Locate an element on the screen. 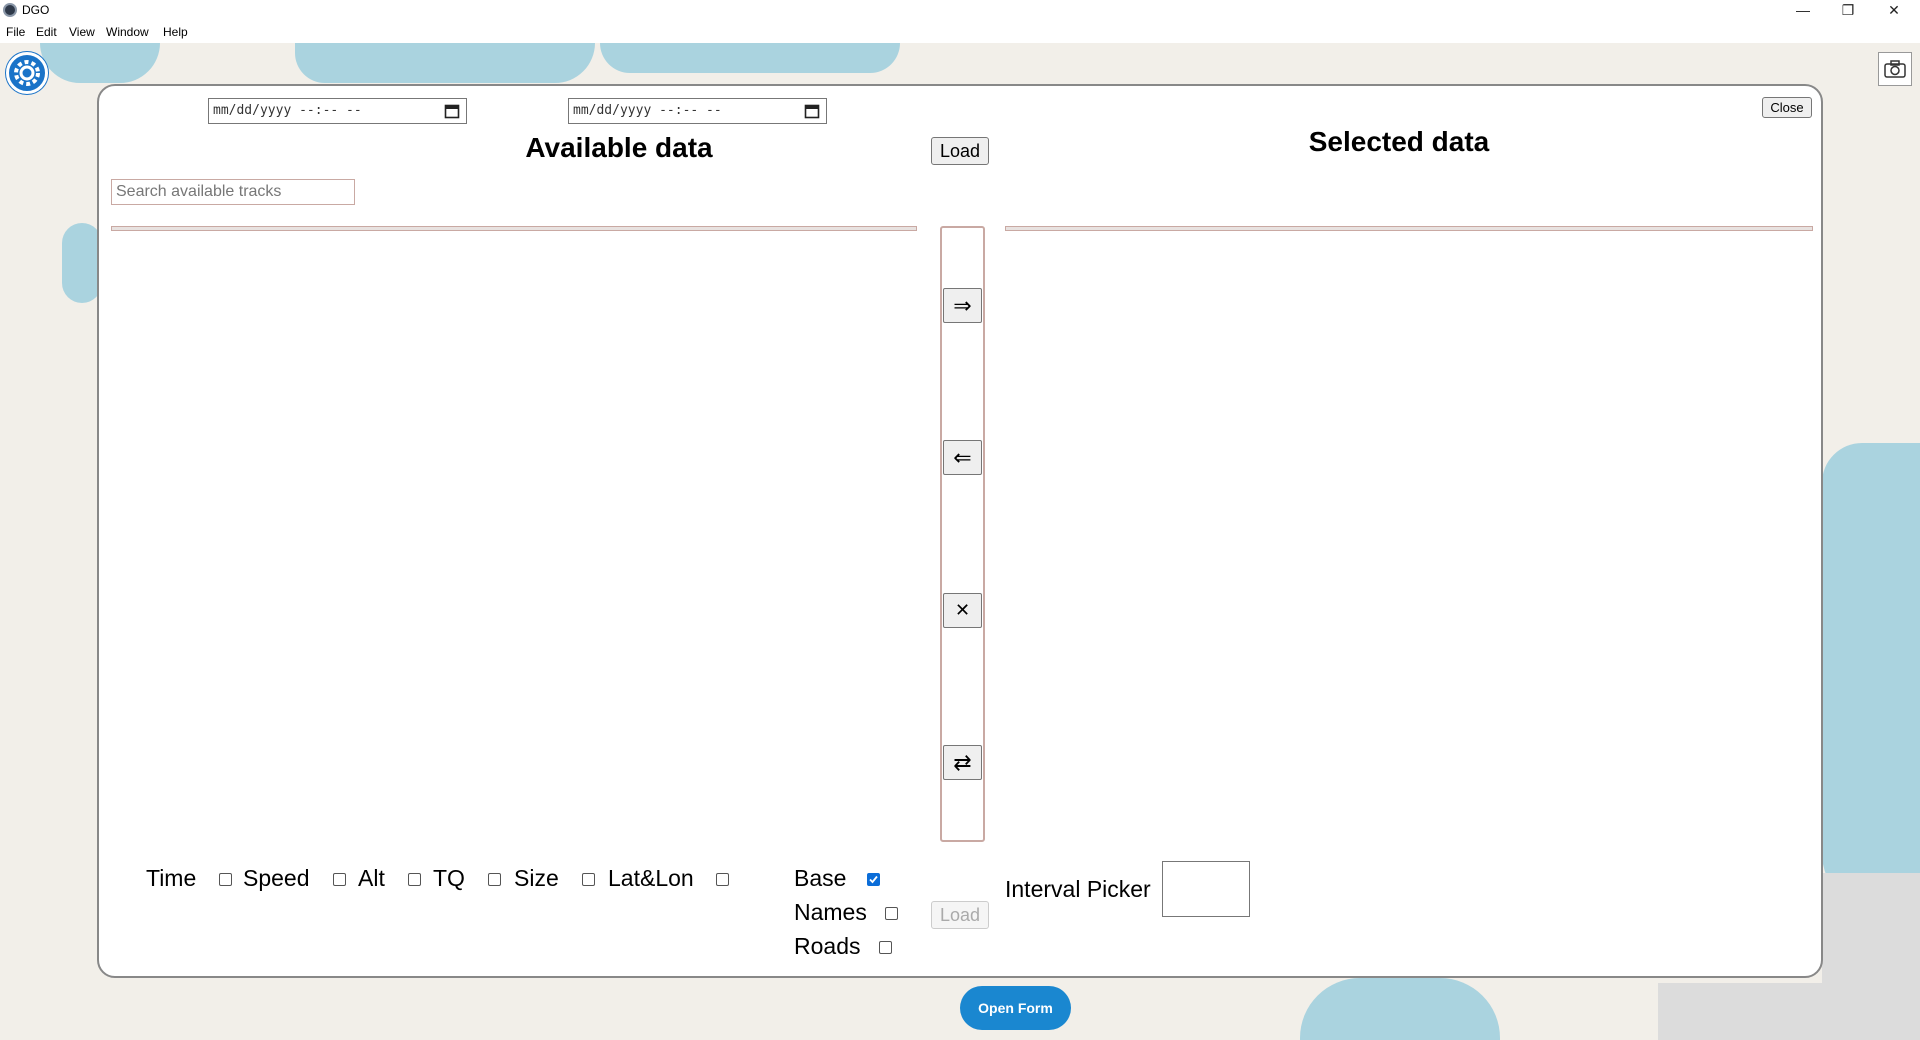 The width and height of the screenshot is (1920, 1040). interval-picker-input is located at coordinates (1206, 889).